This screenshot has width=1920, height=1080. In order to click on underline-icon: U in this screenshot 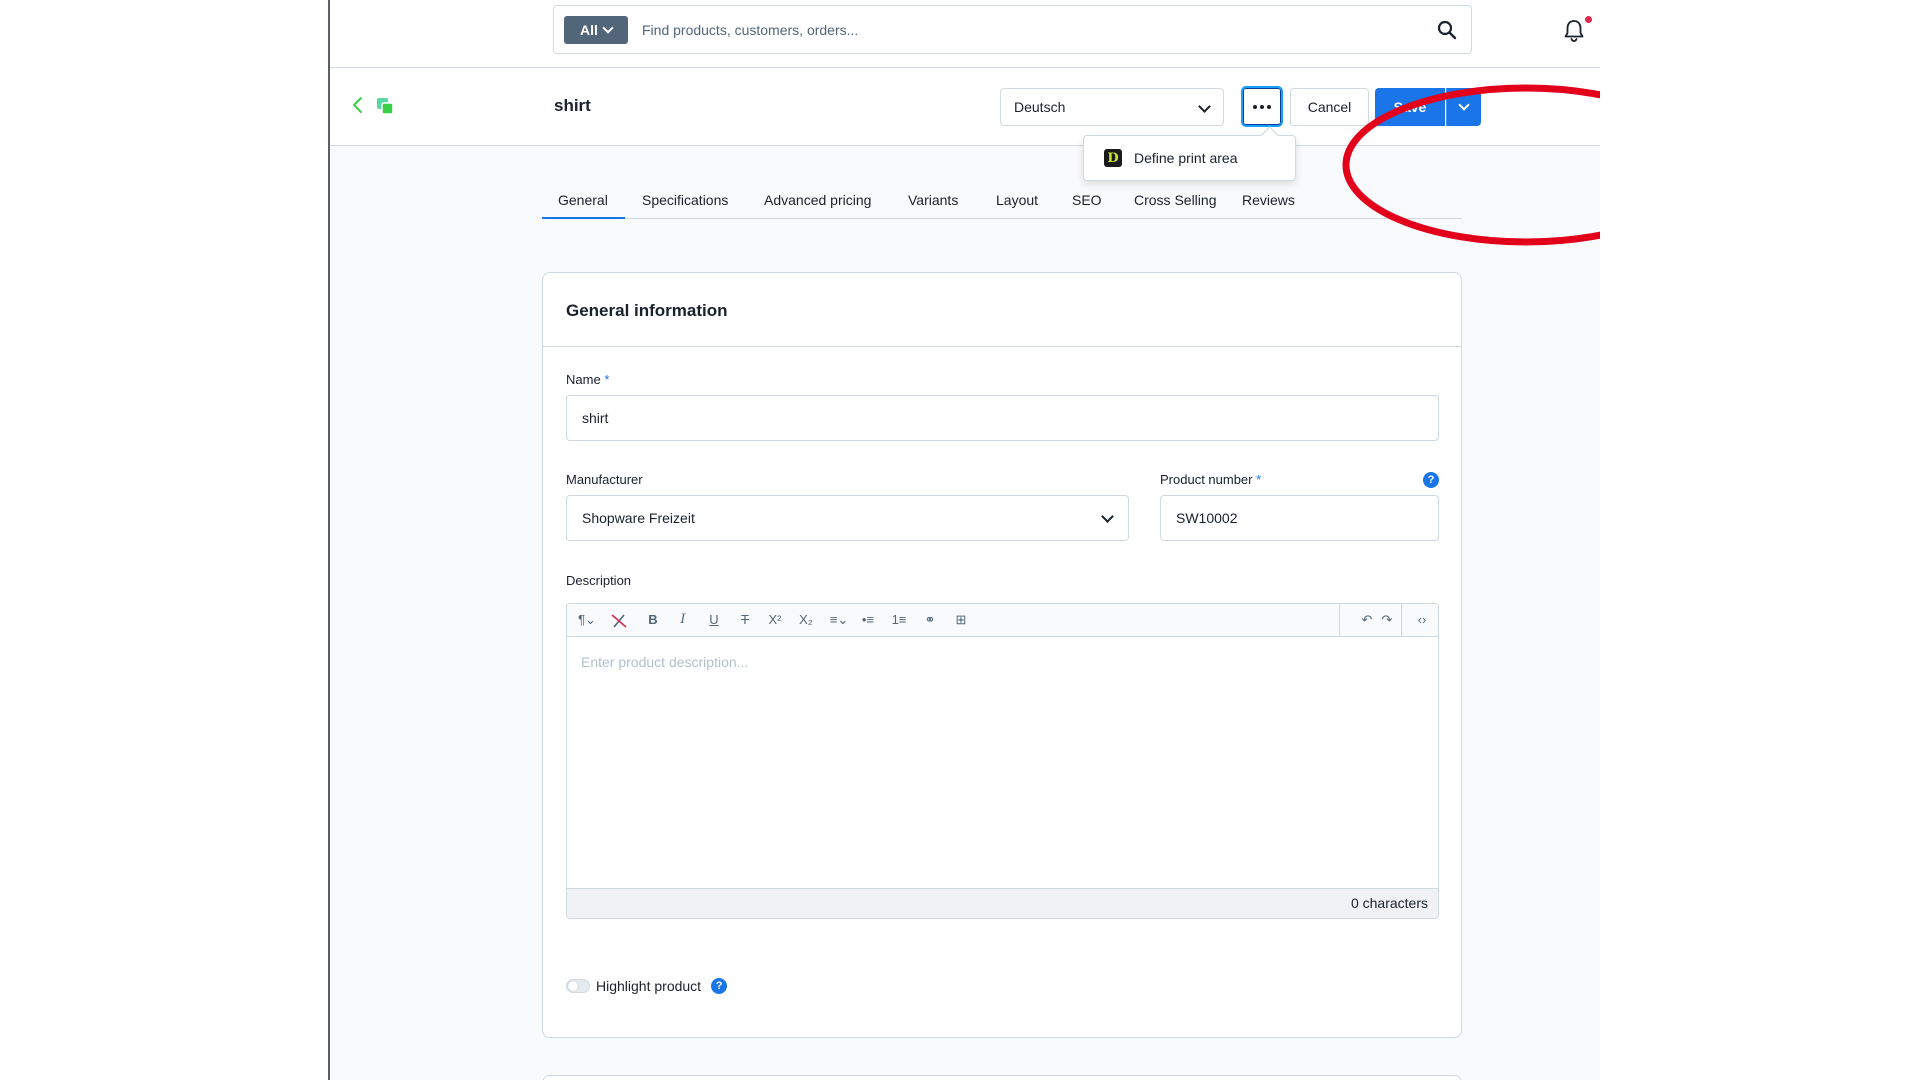, I will do `click(714, 620)`.